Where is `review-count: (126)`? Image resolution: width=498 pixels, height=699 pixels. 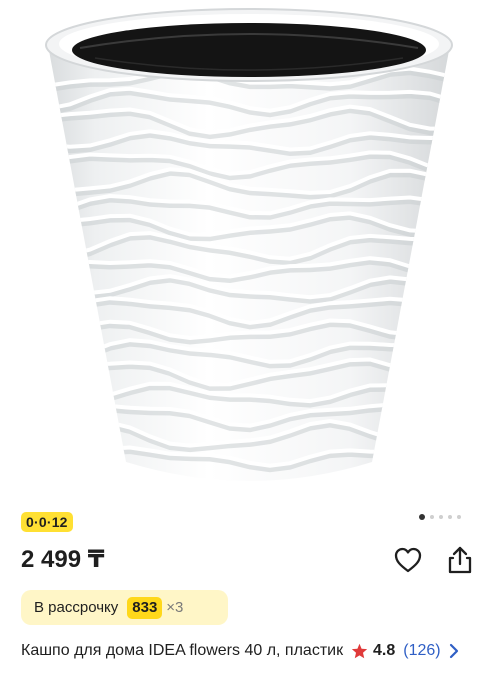 review-count: (126) is located at coordinates (421, 651).